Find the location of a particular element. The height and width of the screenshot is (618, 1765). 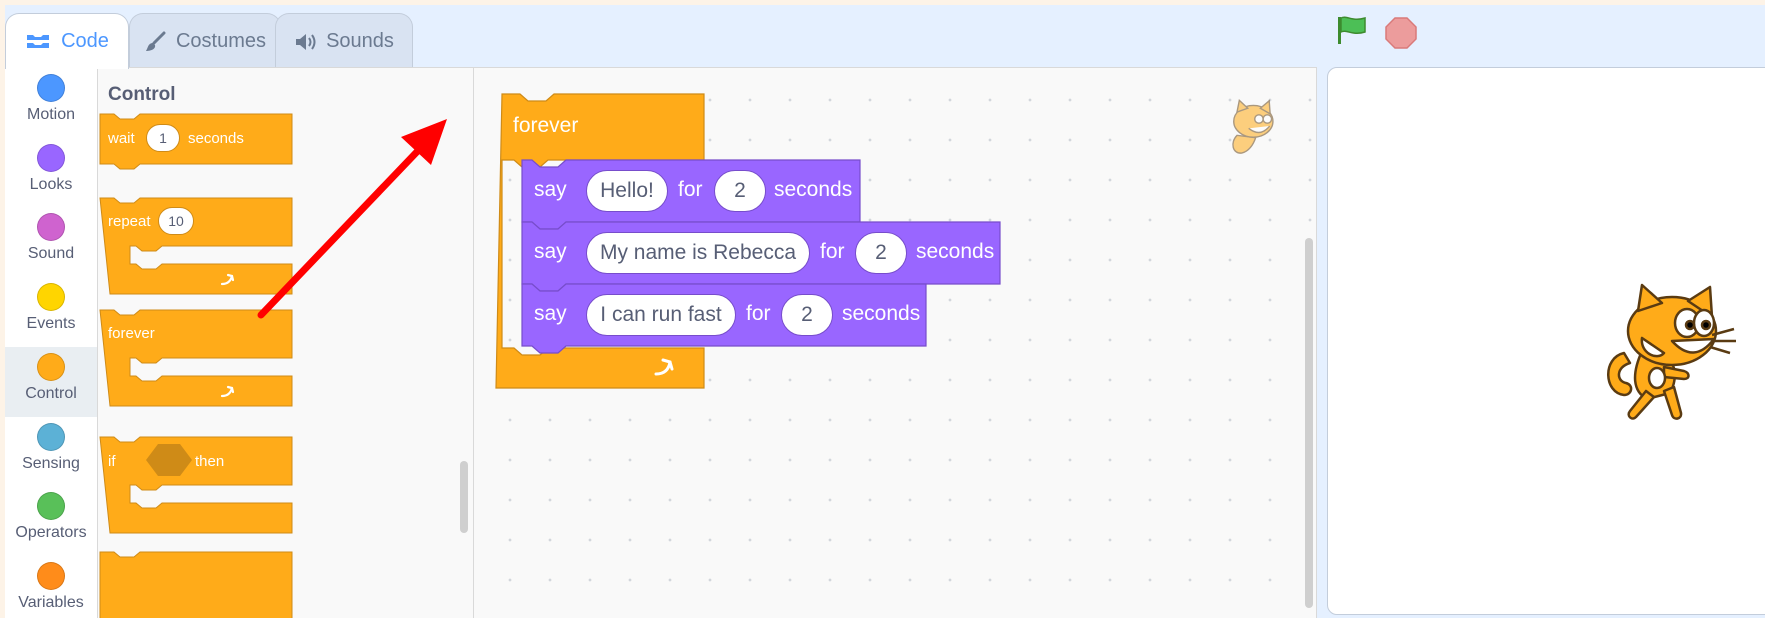

variables-color-dot is located at coordinates (51, 576).